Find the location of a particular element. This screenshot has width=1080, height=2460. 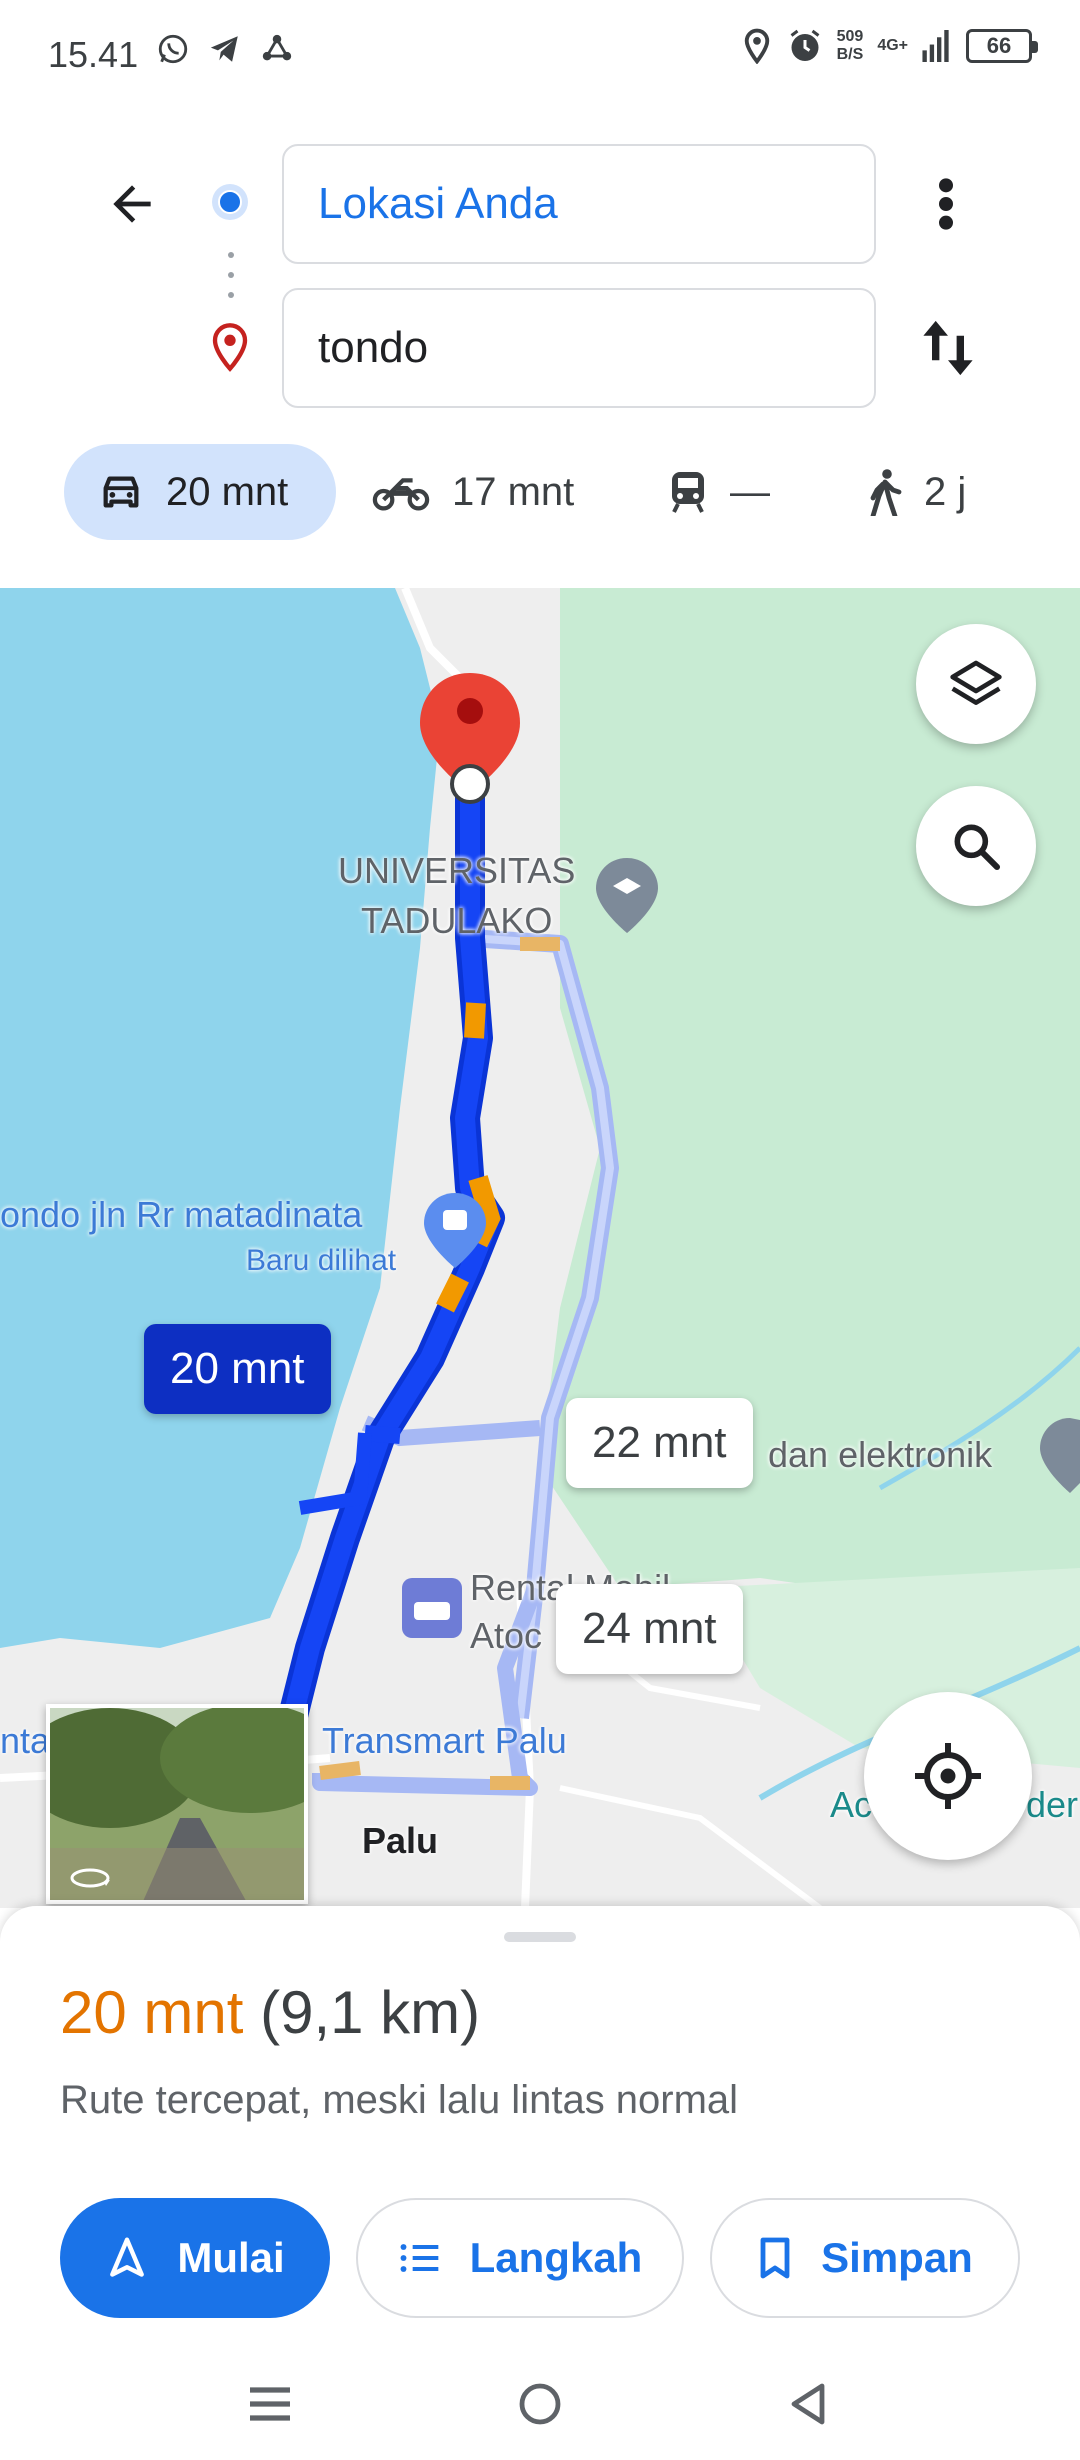

telegram-icon is located at coordinates (224, 49).